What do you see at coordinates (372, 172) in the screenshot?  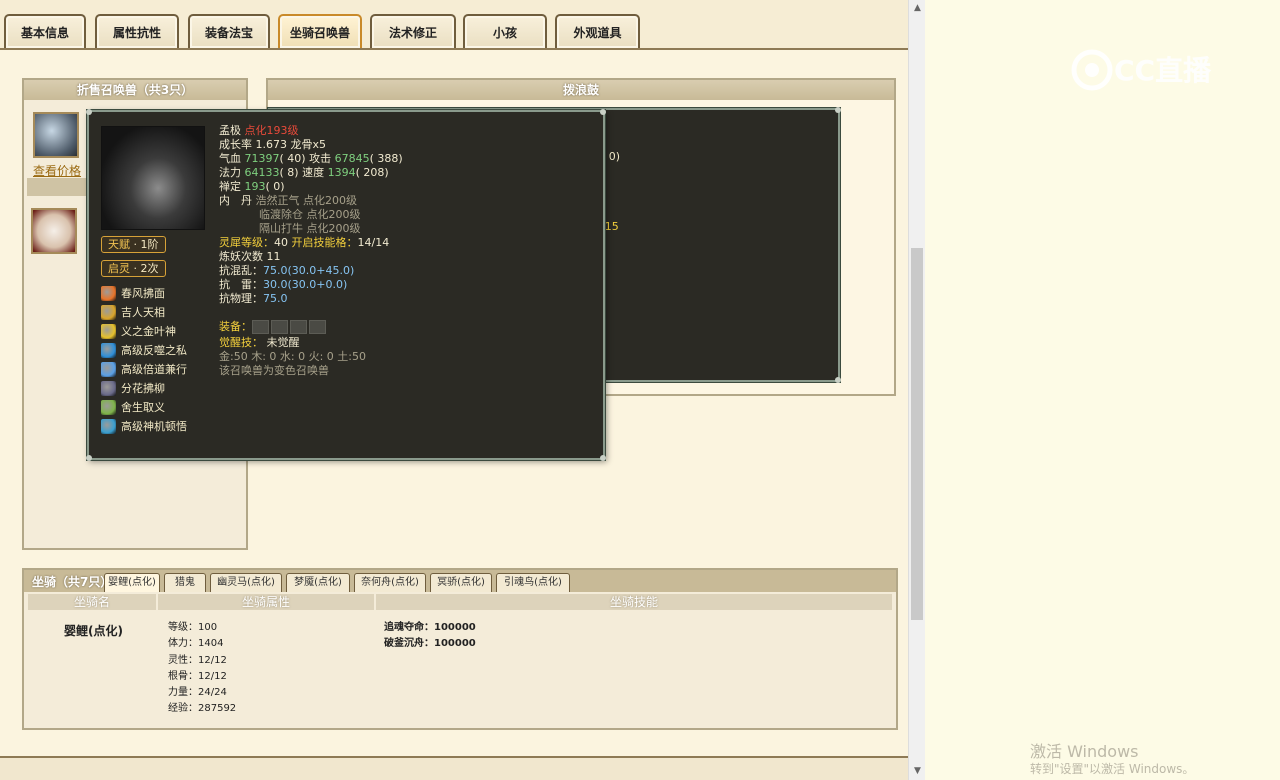 I see `spd-extra: ( 208)` at bounding box center [372, 172].